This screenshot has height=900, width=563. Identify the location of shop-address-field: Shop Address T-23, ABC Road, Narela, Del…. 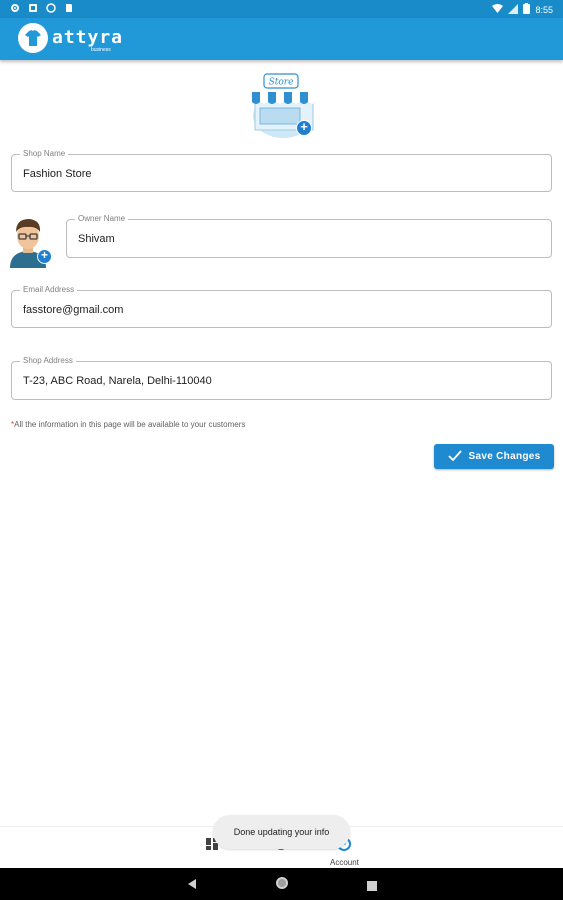
(281, 378).